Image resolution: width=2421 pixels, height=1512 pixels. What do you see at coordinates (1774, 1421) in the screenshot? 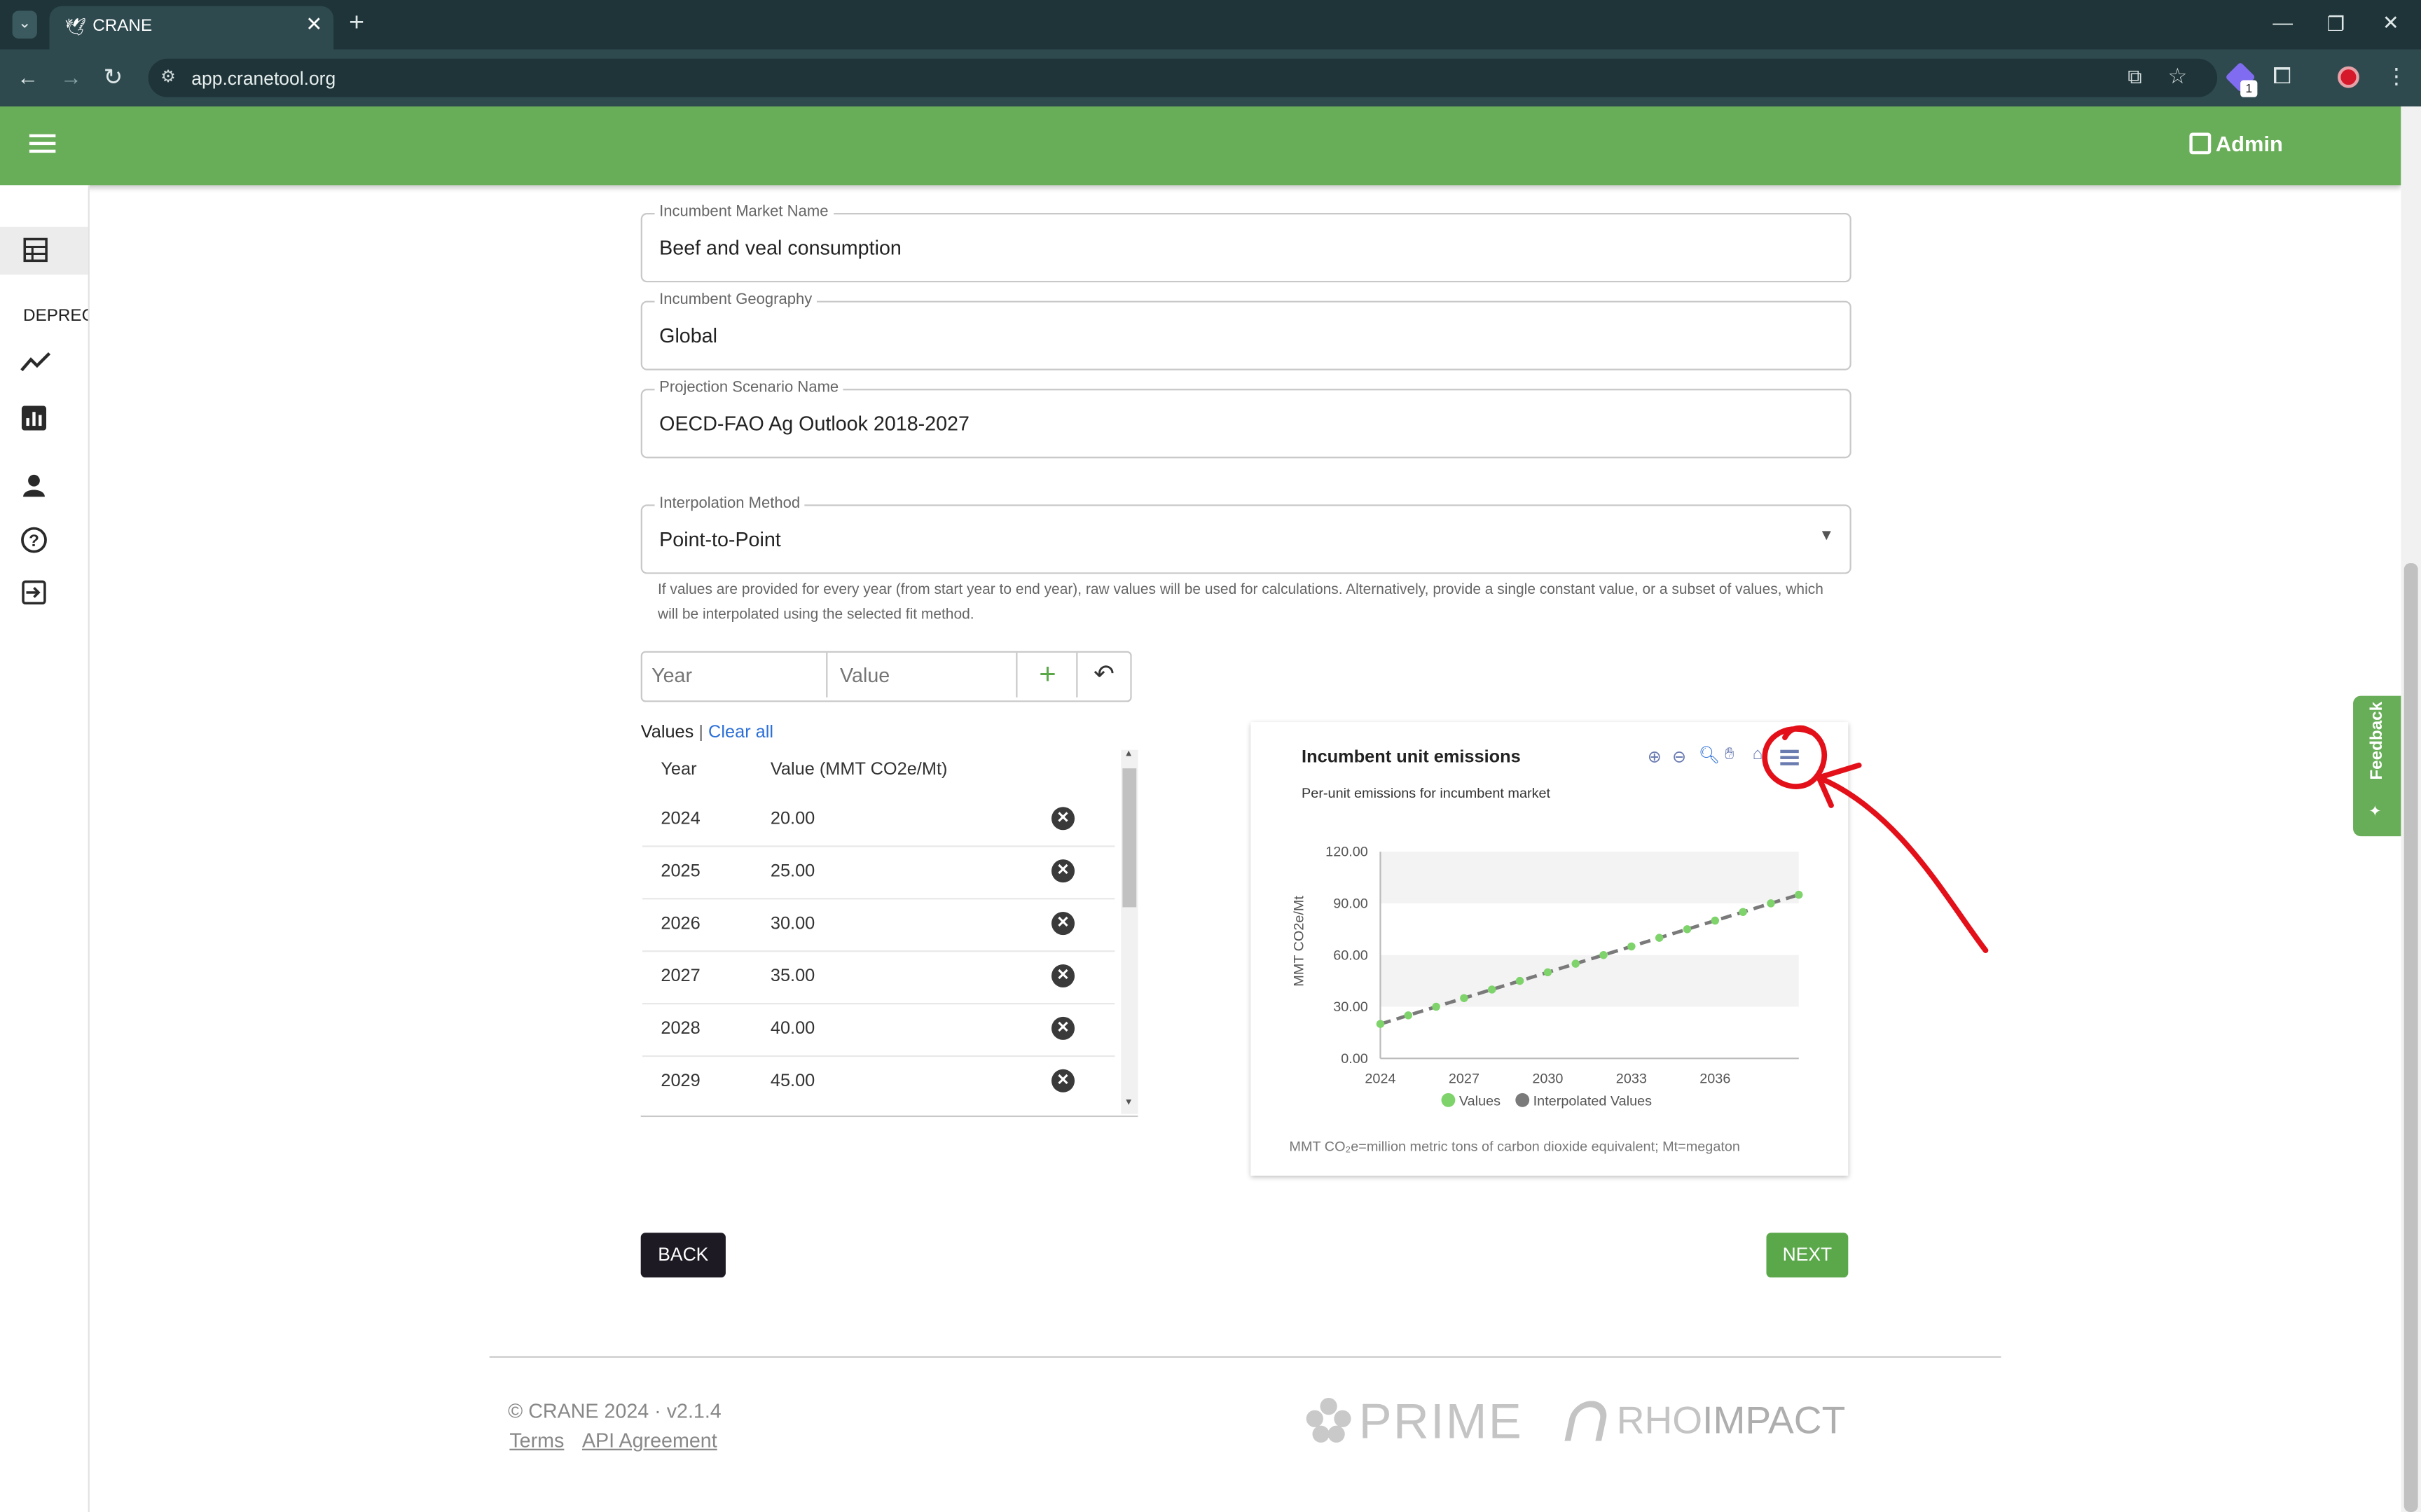
I see `logo-impact: IMPACT` at bounding box center [1774, 1421].